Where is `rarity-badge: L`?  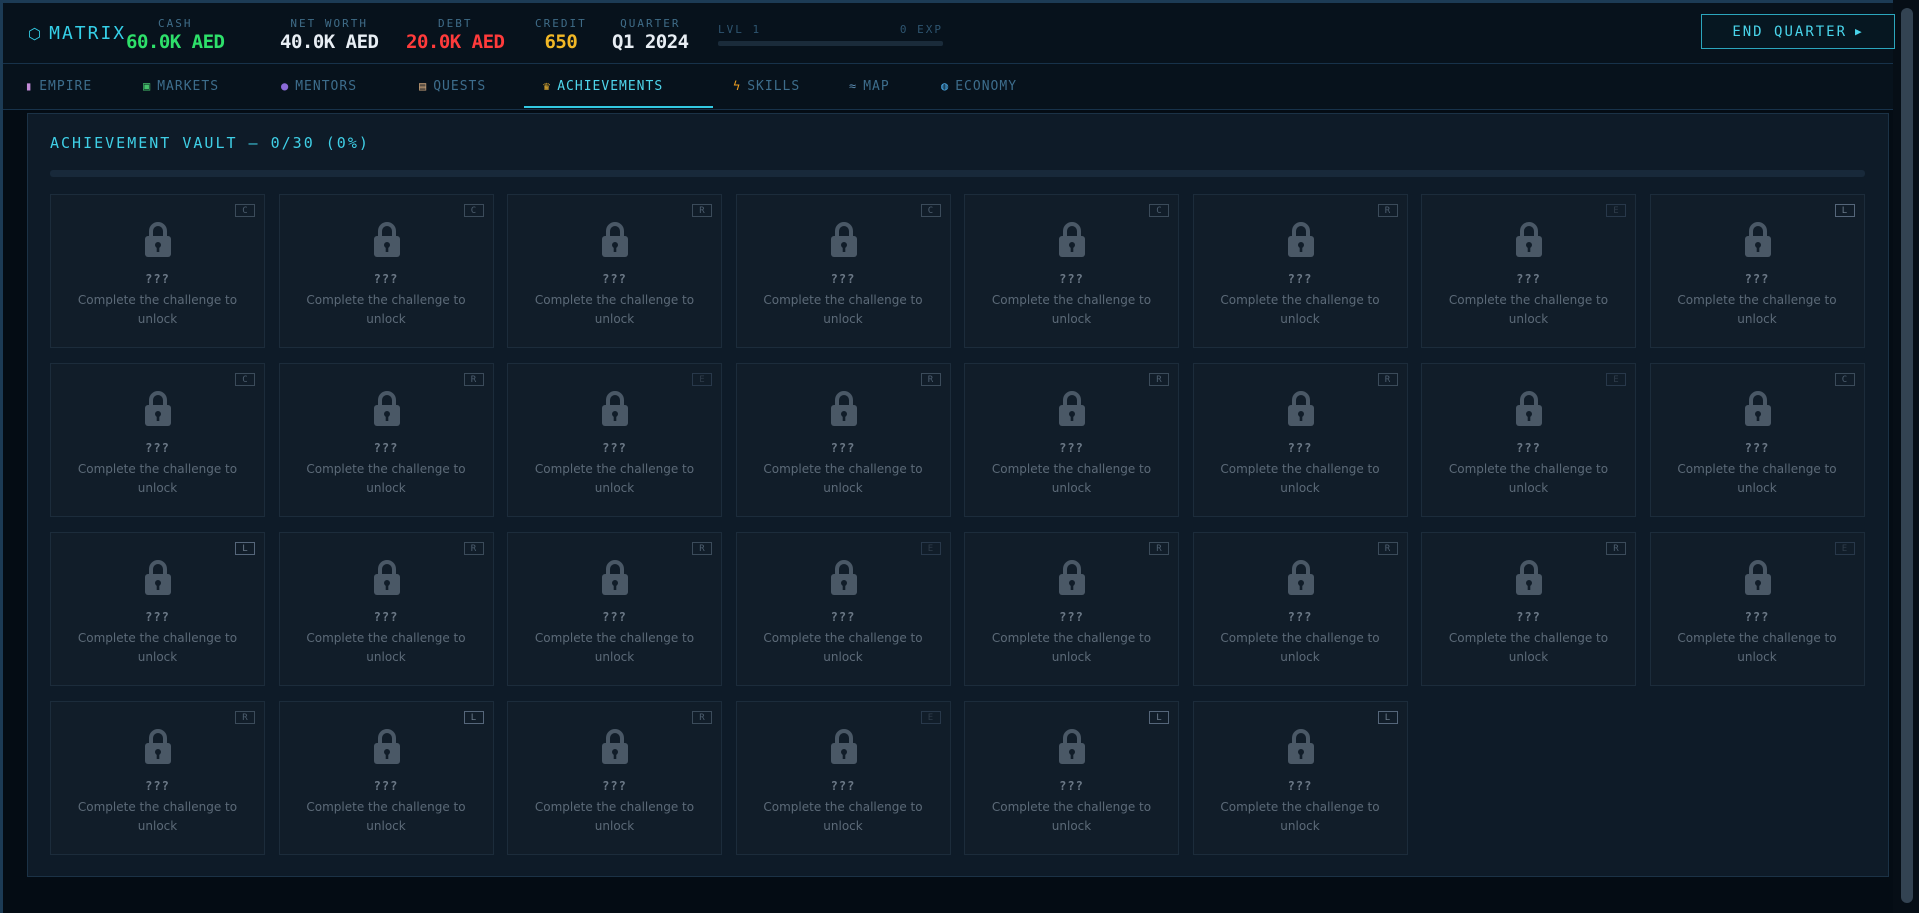 rarity-badge: L is located at coordinates (1844, 210).